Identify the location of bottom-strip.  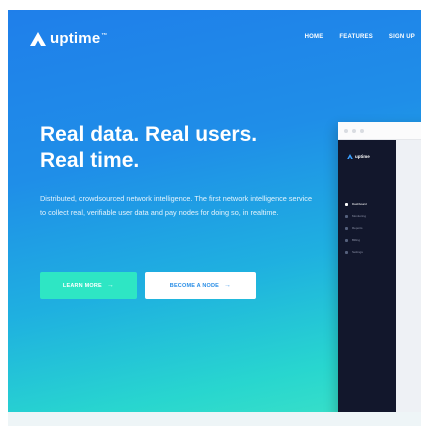
(214, 419).